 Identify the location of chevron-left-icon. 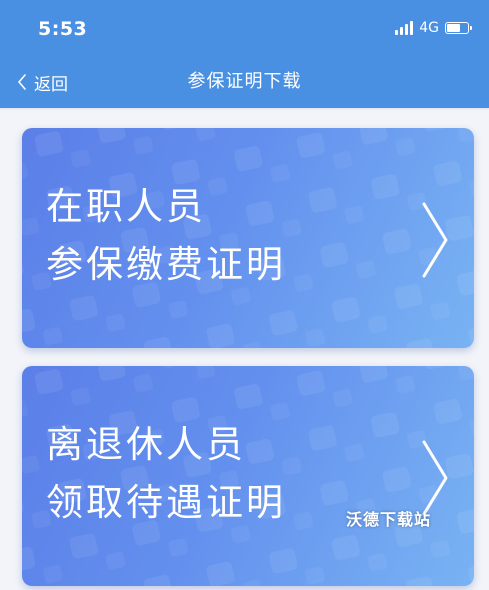
(22, 82).